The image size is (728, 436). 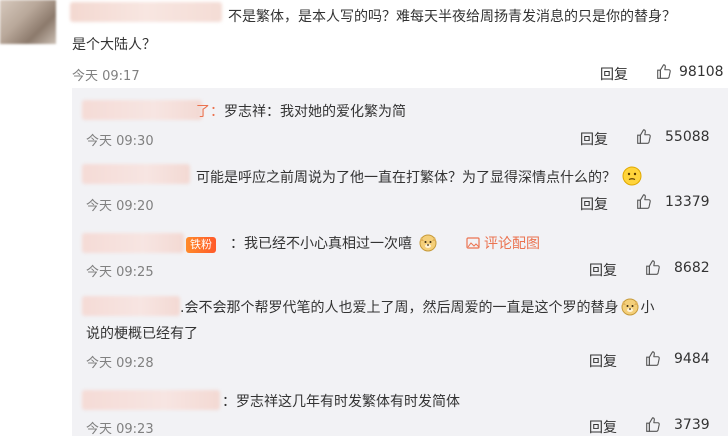 What do you see at coordinates (692, 359) in the screenshot?
I see `like-count: 9484` at bounding box center [692, 359].